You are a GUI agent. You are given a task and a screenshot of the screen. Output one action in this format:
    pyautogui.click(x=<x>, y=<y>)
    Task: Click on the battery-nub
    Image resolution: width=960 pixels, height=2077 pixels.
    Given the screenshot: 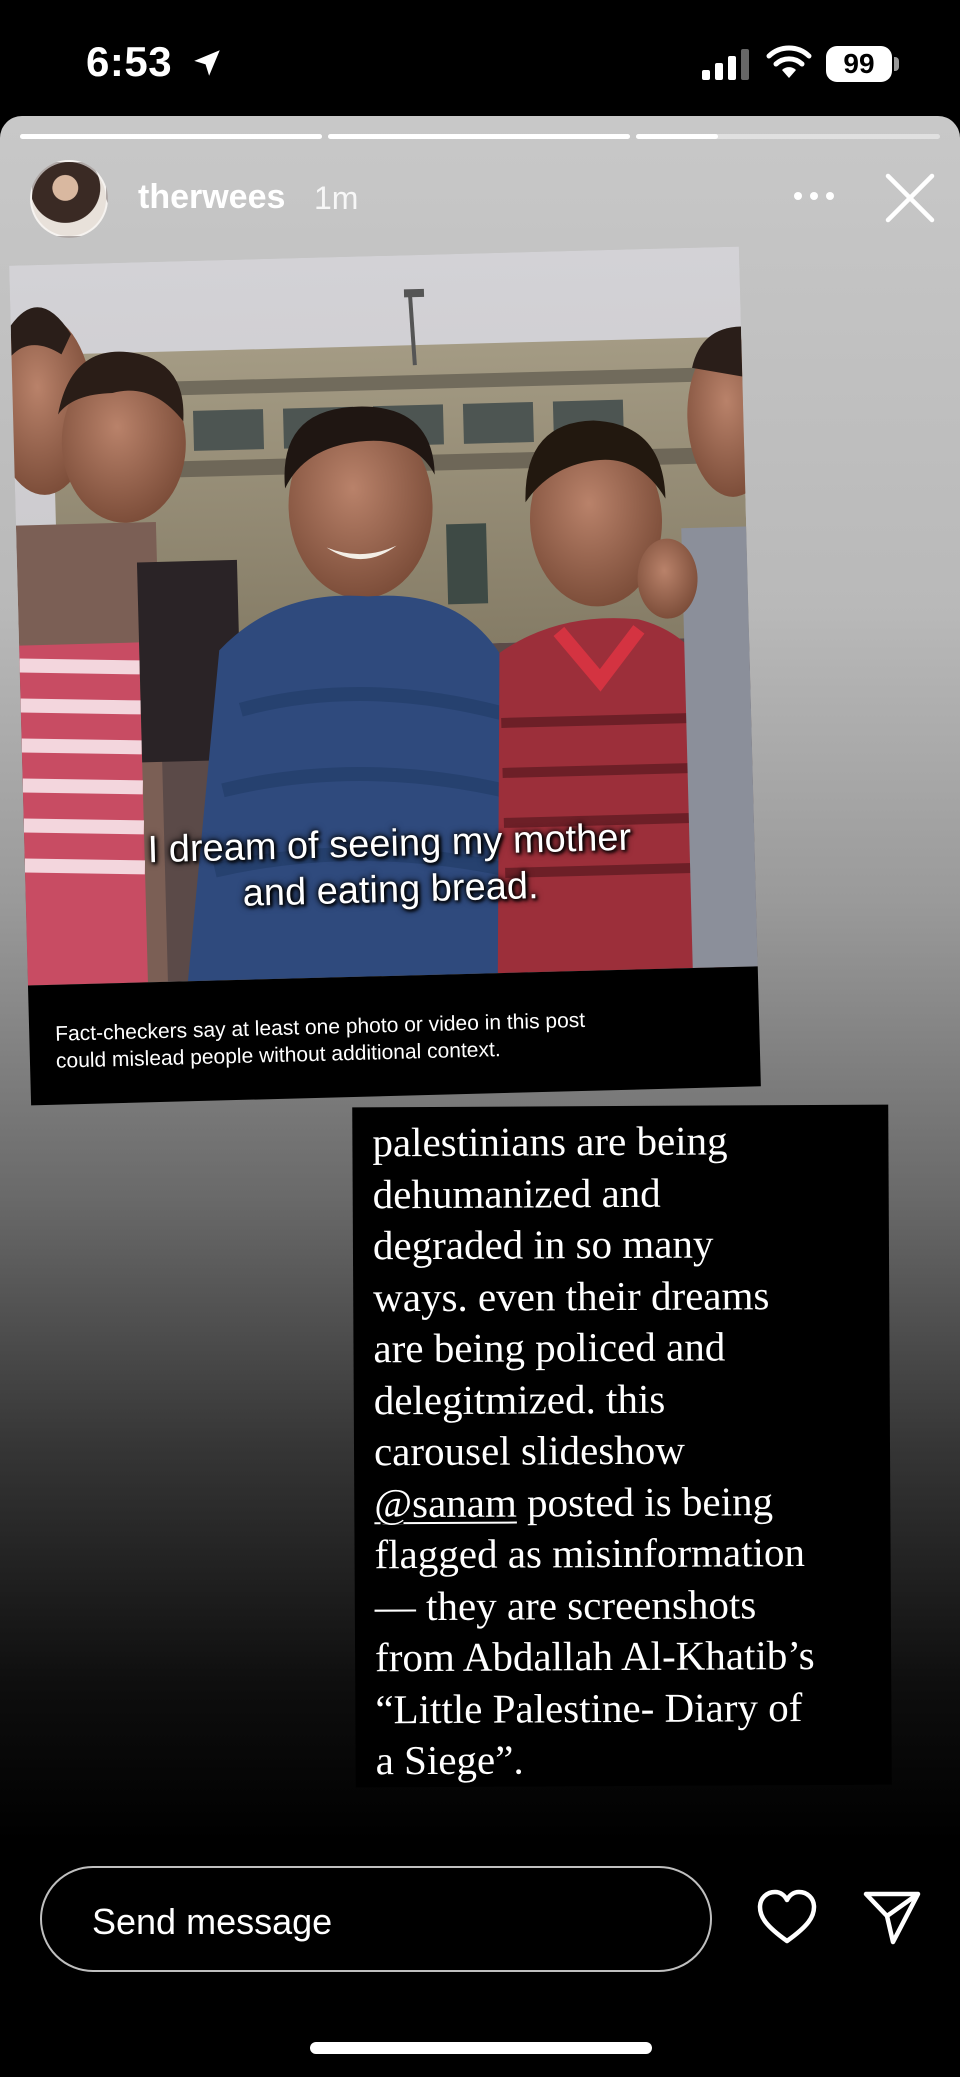 What is the action you would take?
    pyautogui.click(x=896, y=64)
    